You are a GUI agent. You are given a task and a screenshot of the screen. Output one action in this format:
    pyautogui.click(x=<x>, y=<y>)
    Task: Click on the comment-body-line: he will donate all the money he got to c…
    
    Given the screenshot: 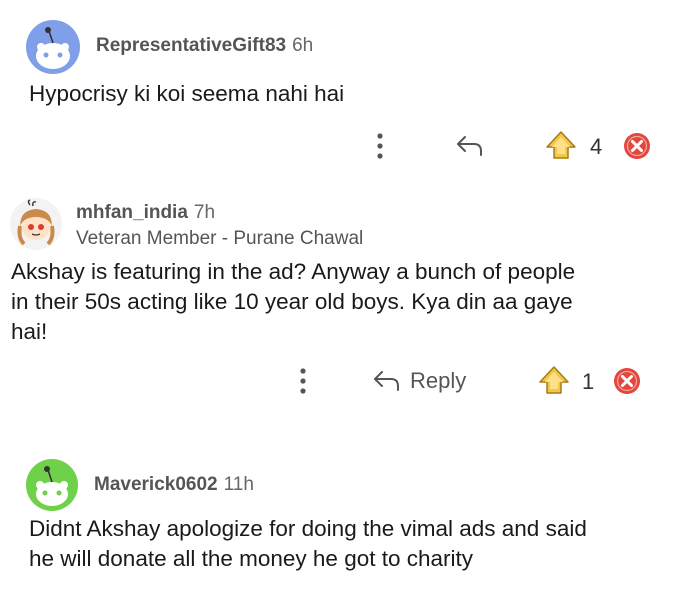 What is the action you would take?
    pyautogui.click(x=251, y=558)
    